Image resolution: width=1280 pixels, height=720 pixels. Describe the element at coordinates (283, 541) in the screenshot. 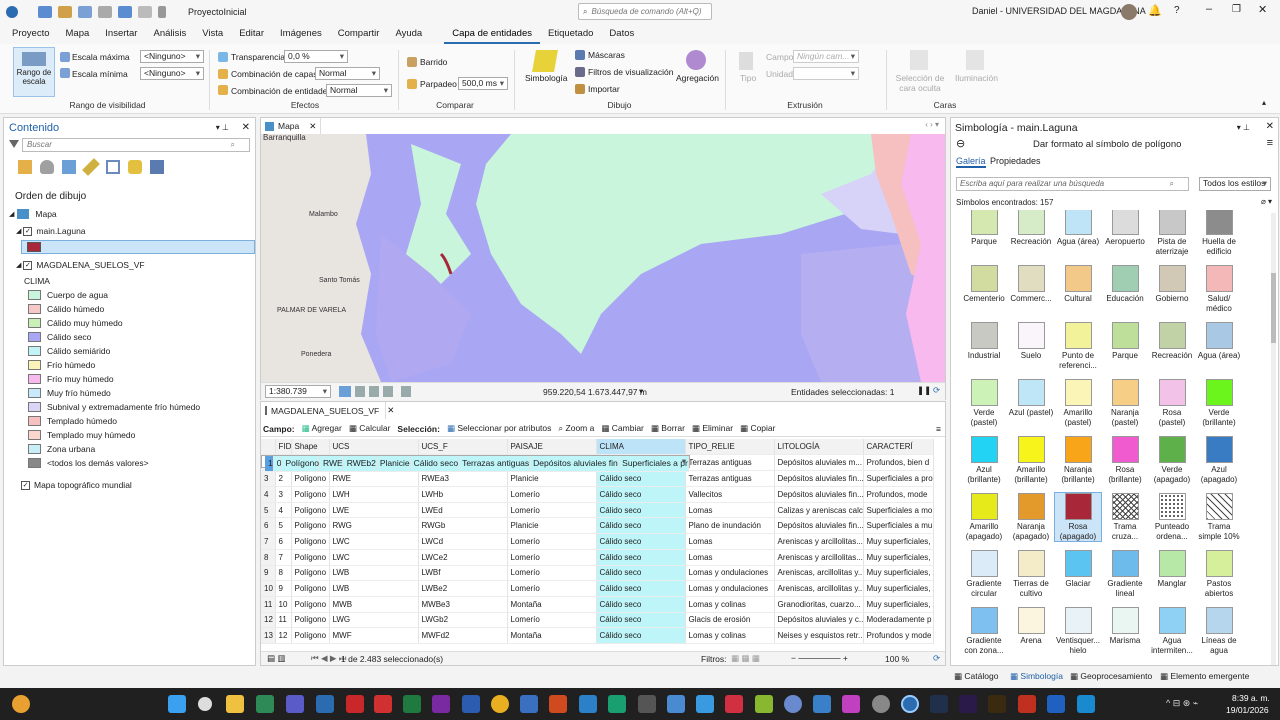

I see `table-cell: 6` at that location.